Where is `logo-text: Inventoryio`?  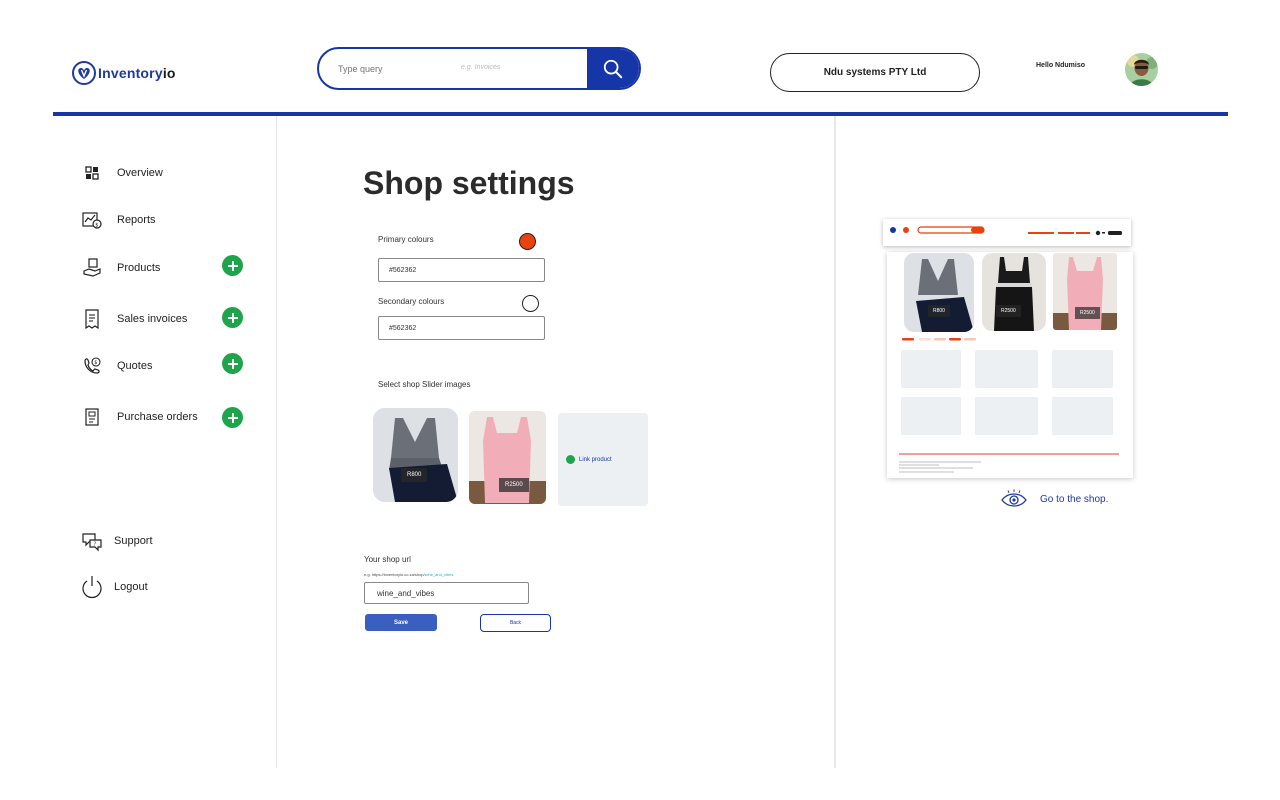
logo-text: Inventoryio is located at coordinates (137, 73).